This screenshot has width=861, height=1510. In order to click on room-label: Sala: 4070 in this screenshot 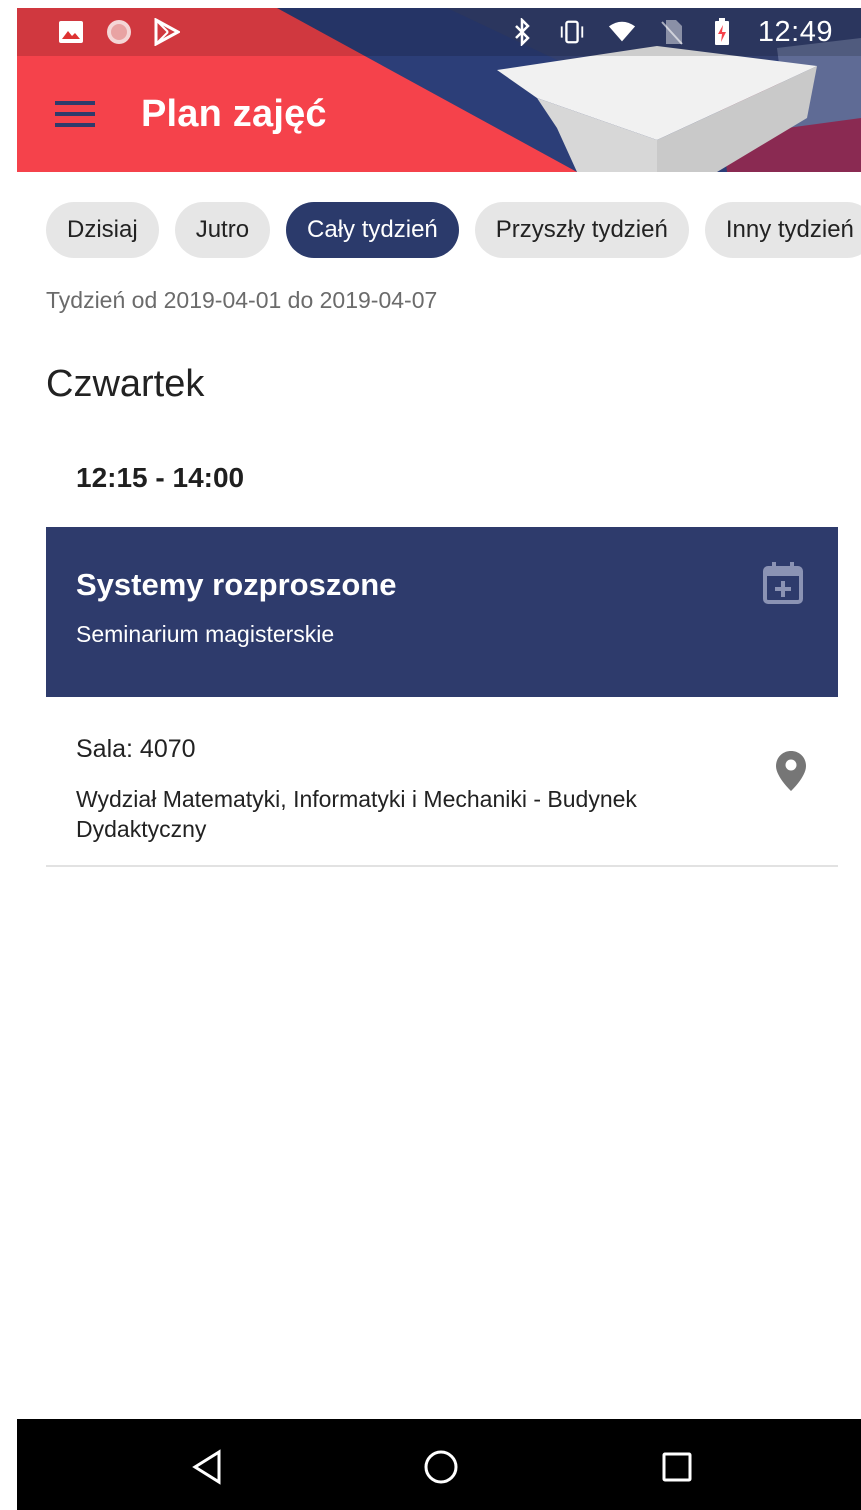, I will do `click(136, 749)`.